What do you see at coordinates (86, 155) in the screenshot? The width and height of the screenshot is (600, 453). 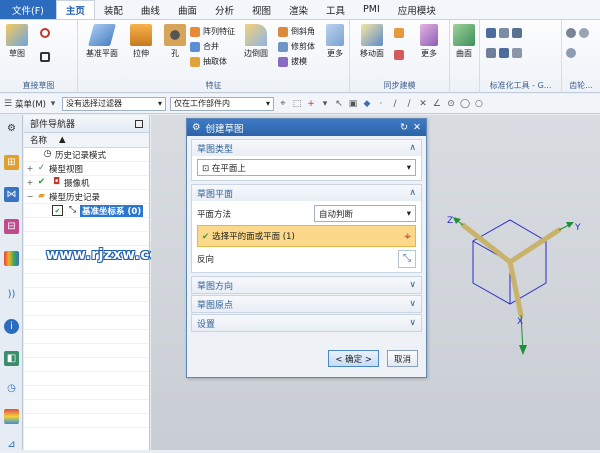 I see `tree-item-history-mode: ◷ 历史记录模式` at bounding box center [86, 155].